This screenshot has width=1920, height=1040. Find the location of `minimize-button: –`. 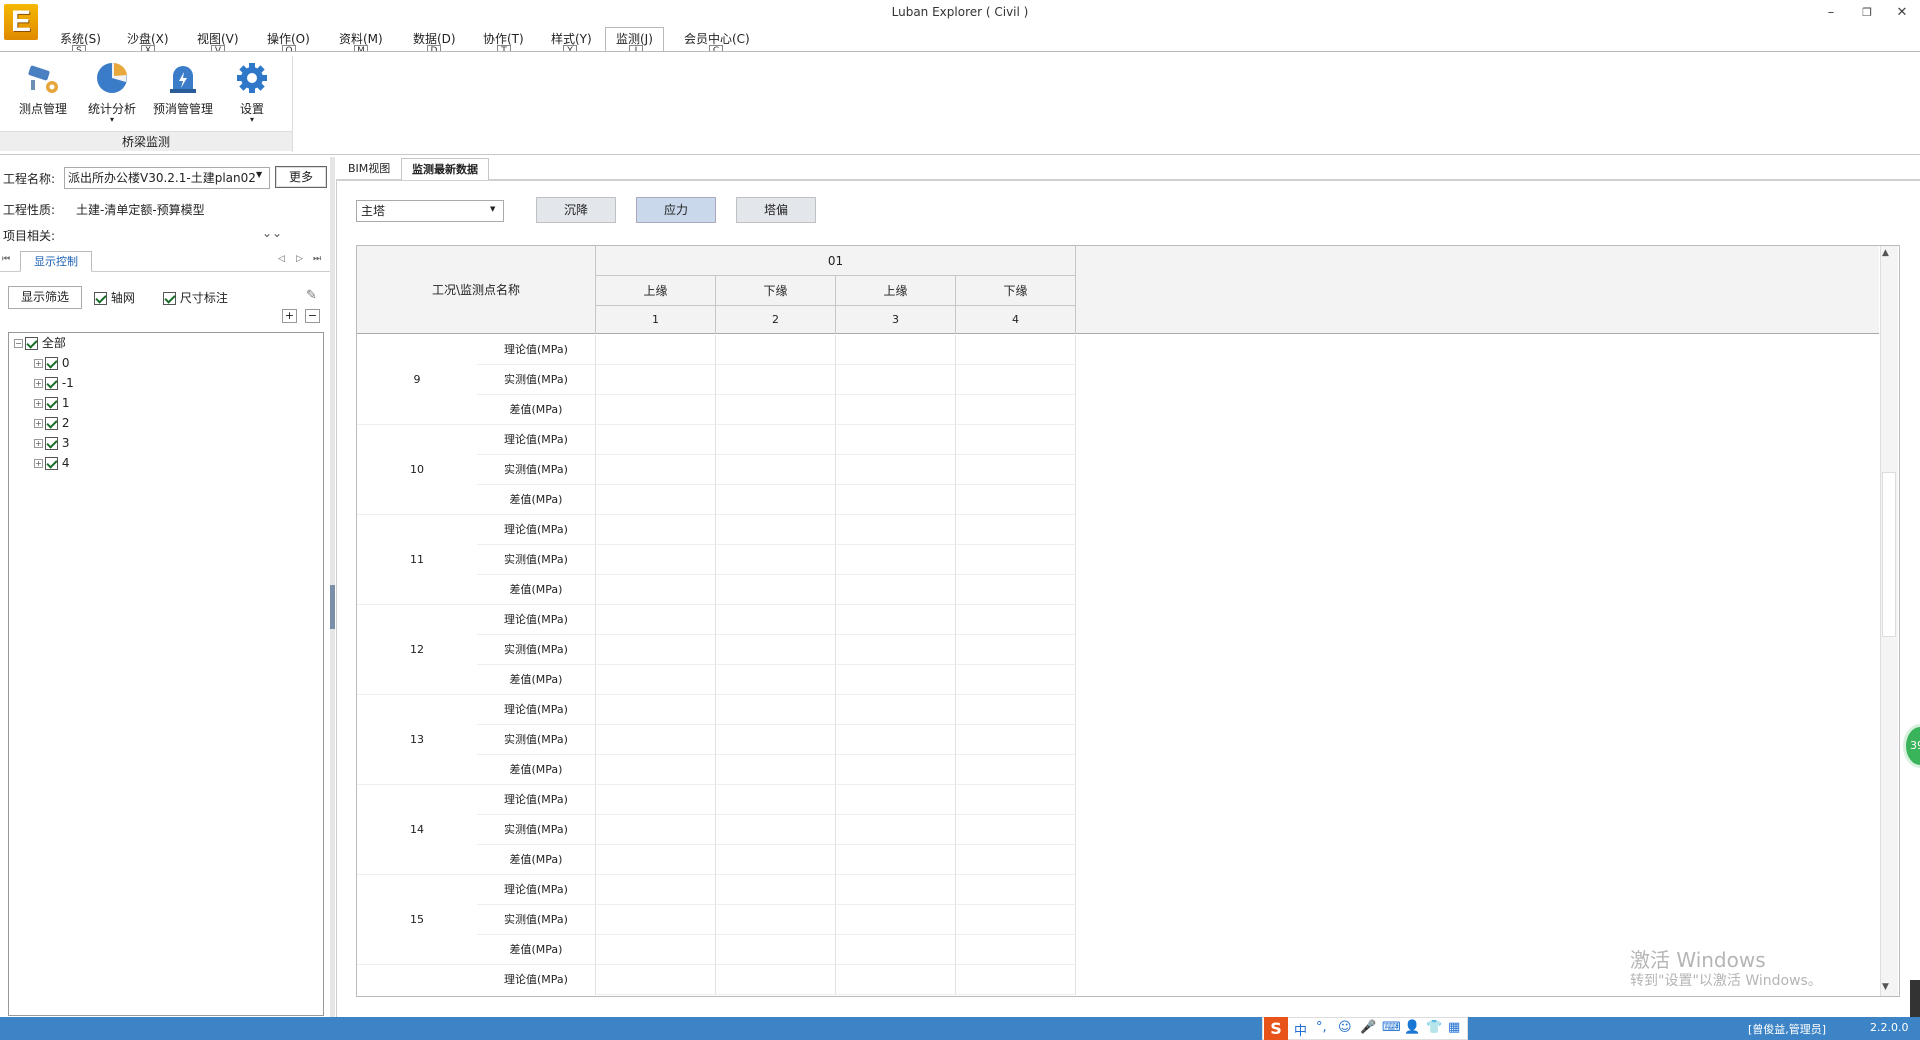

minimize-button: – is located at coordinates (1831, 13).